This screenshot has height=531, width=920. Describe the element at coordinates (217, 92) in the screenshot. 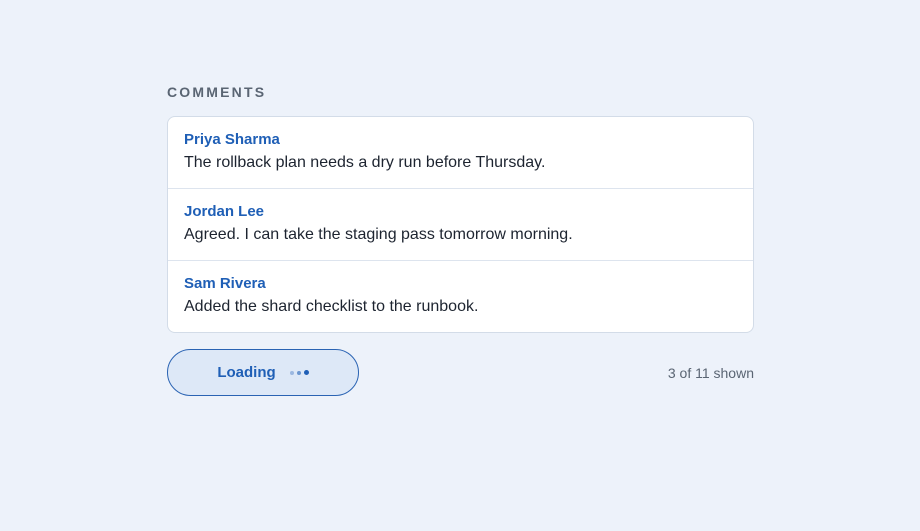

I see `section-title: COMMENTS` at that location.